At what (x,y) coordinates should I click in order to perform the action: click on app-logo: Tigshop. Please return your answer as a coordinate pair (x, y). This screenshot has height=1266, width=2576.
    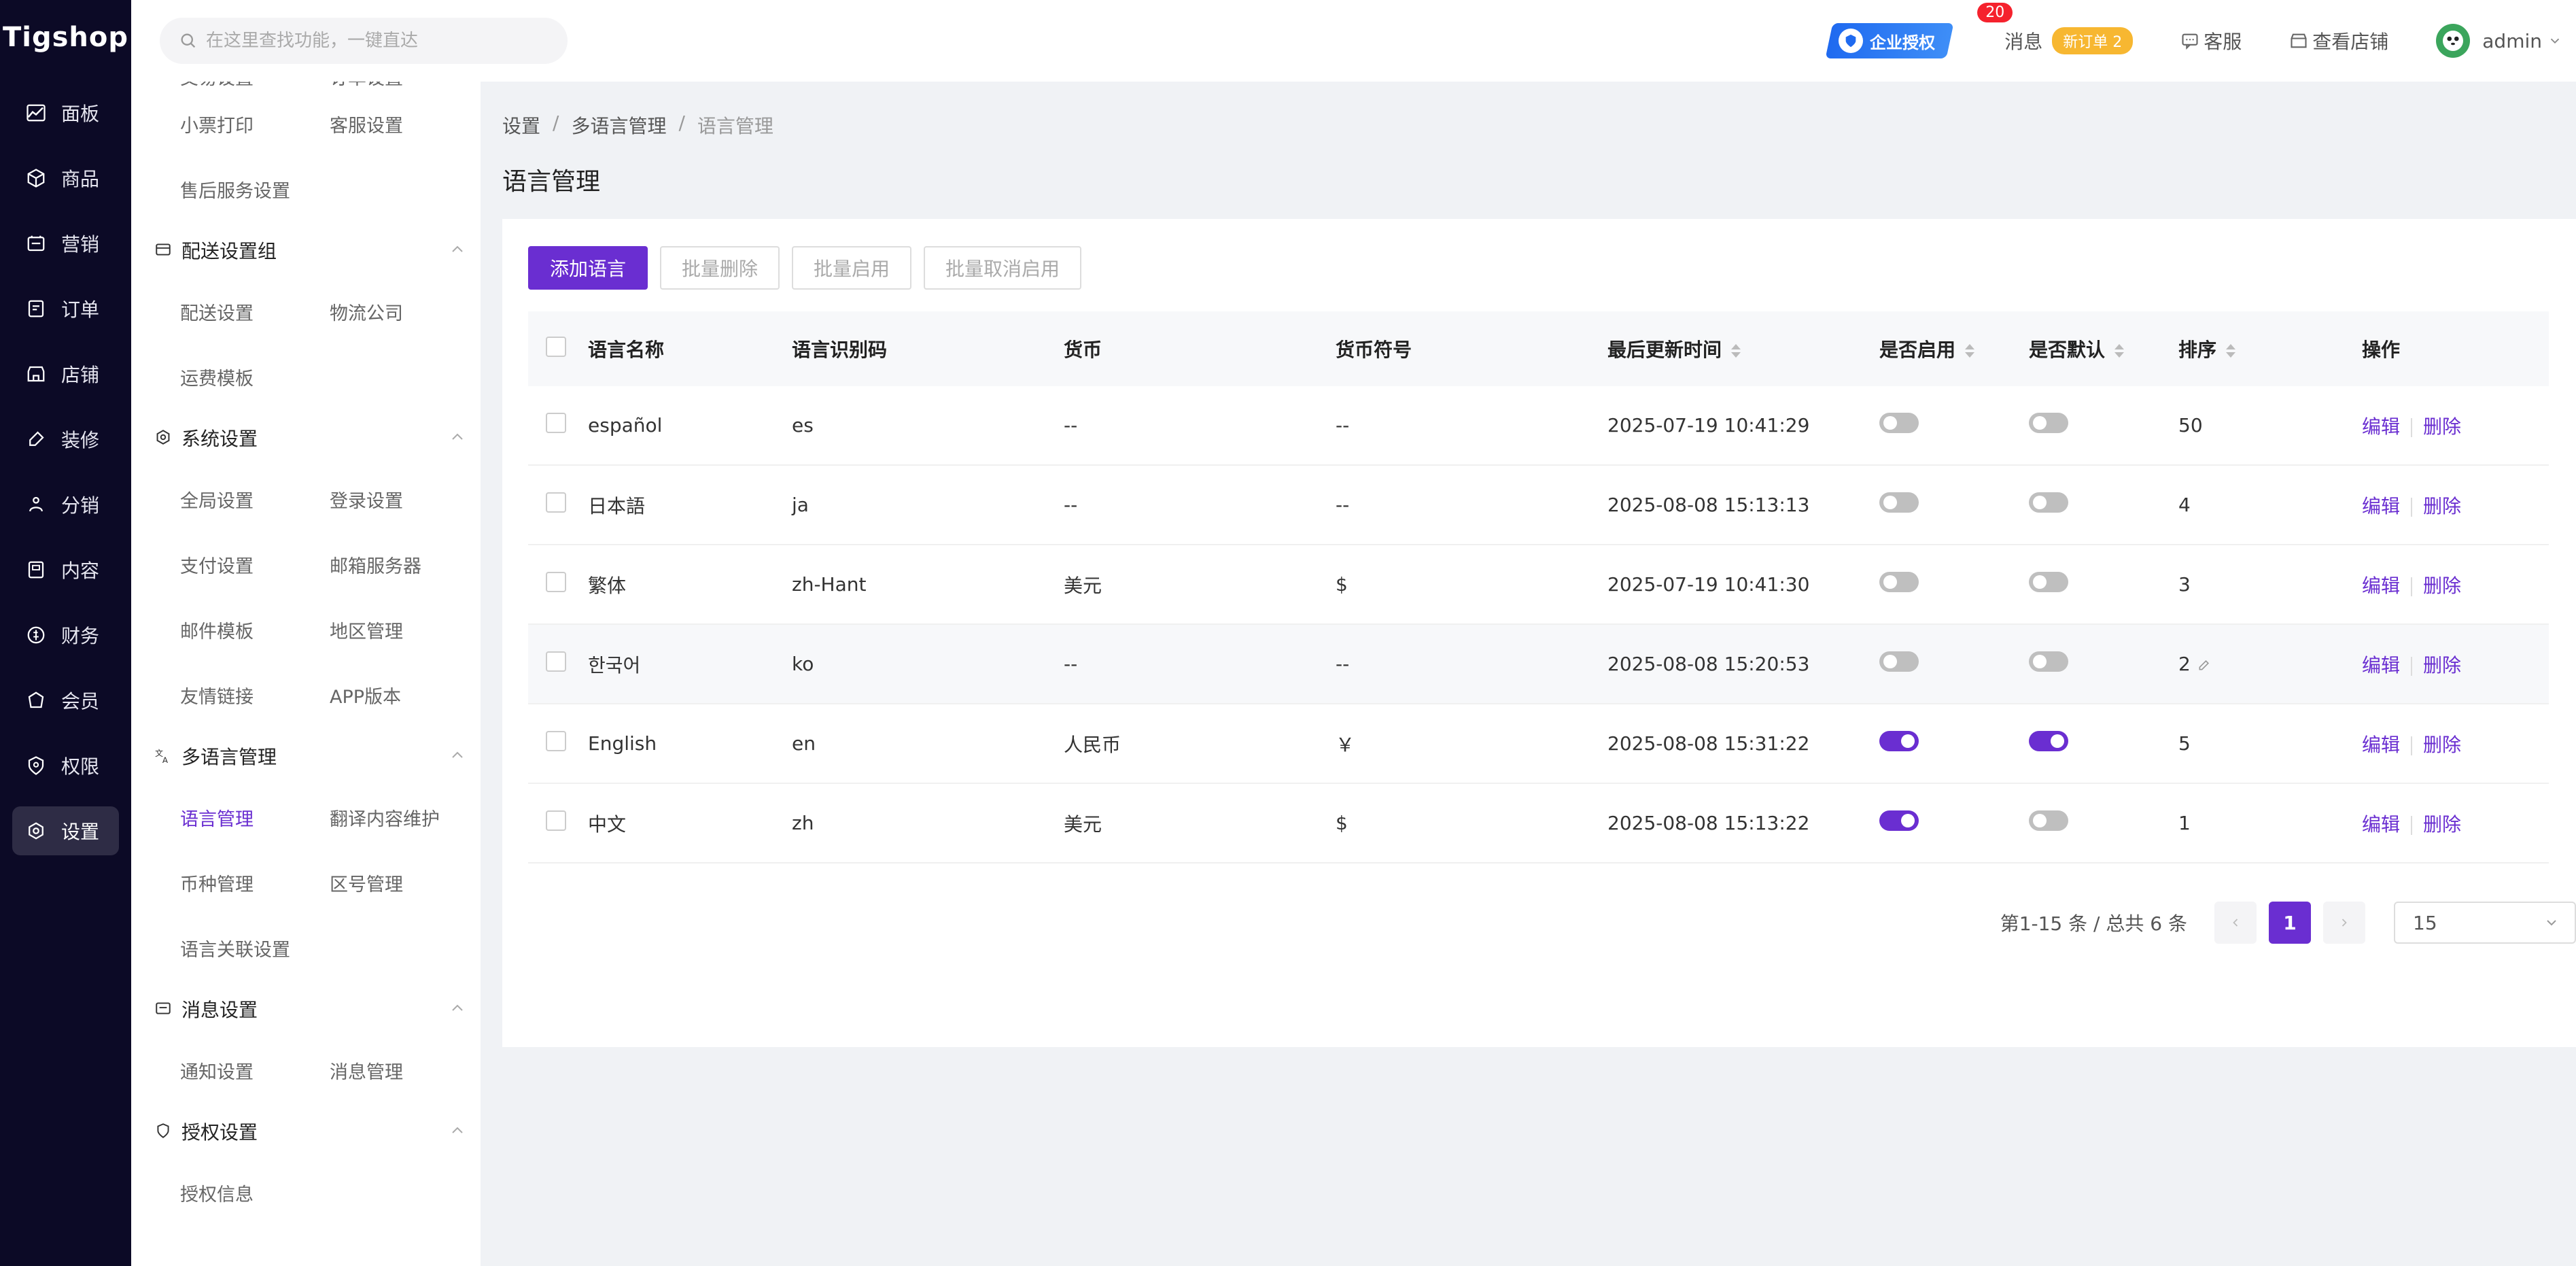
    Looking at the image, I should click on (65, 37).